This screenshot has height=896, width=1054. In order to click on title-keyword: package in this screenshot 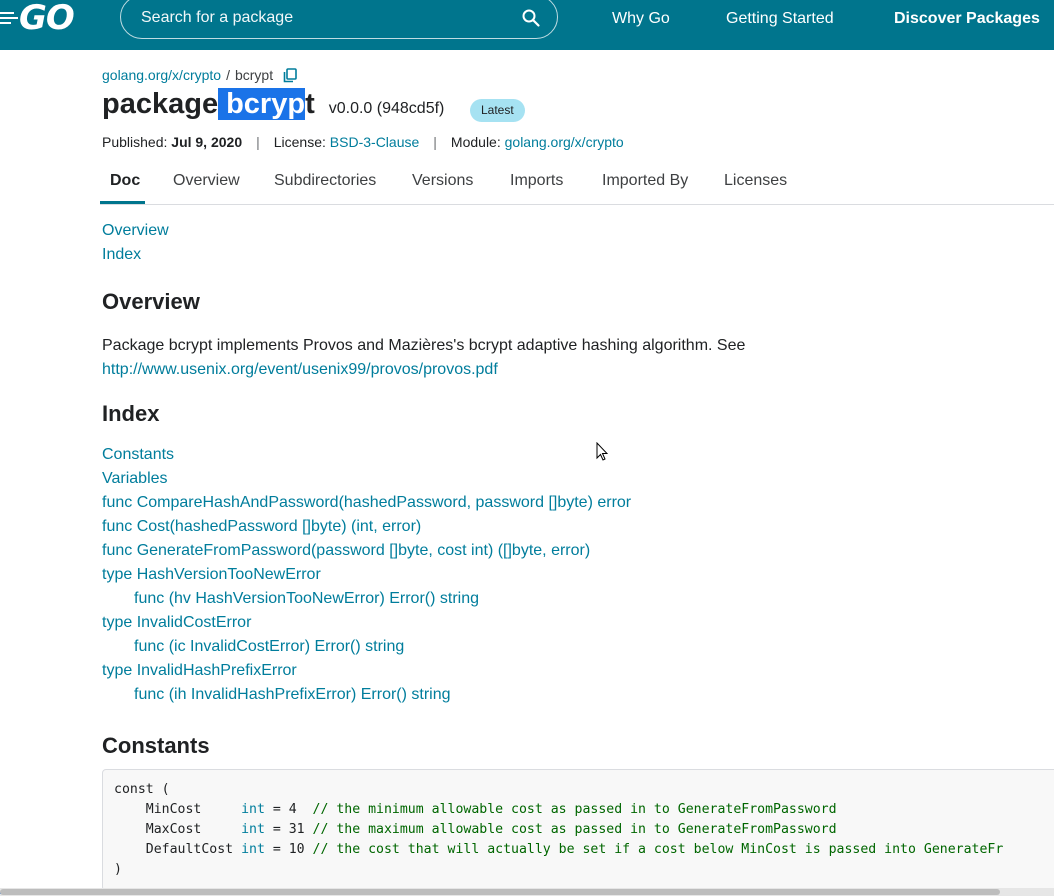, I will do `click(160, 104)`.